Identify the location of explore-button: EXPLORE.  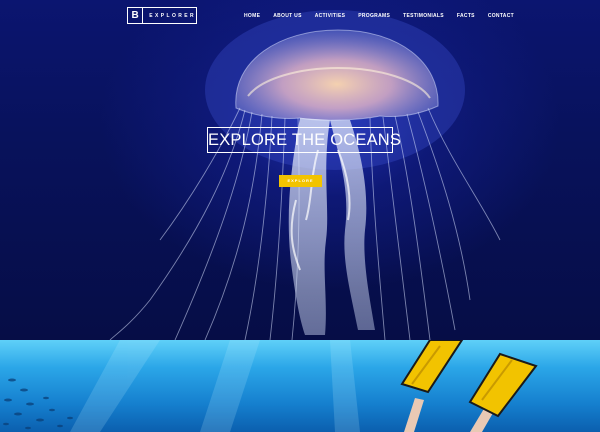
(300, 181).